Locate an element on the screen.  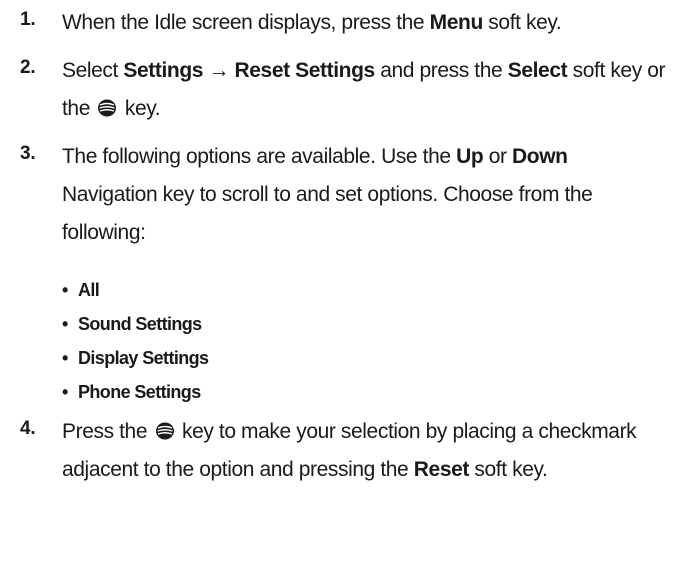
step-text-segment: When the Idle screen displays, press the is located at coordinates (246, 22).